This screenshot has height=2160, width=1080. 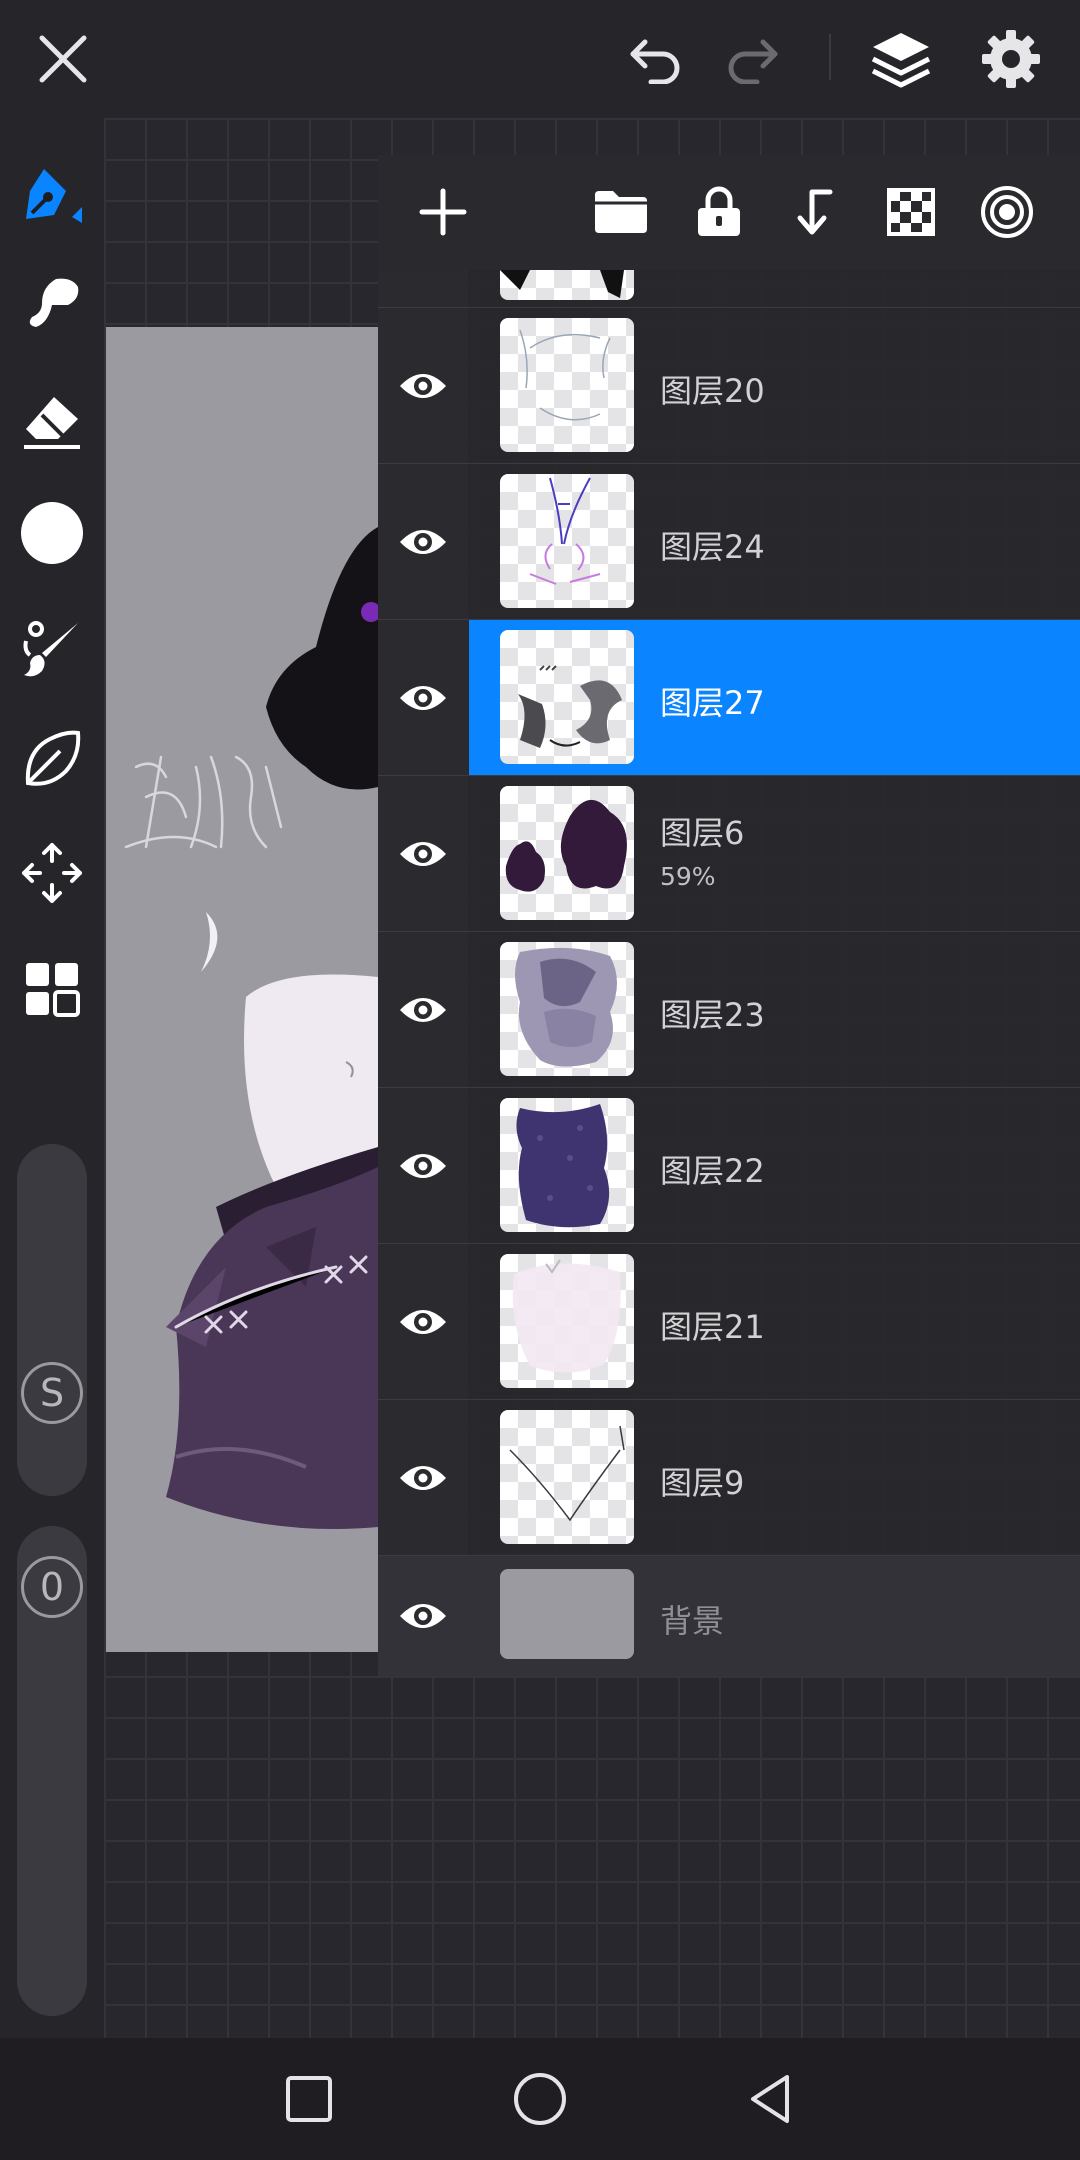 What do you see at coordinates (702, 833) in the screenshot?
I see `layer-name: 图层6` at bounding box center [702, 833].